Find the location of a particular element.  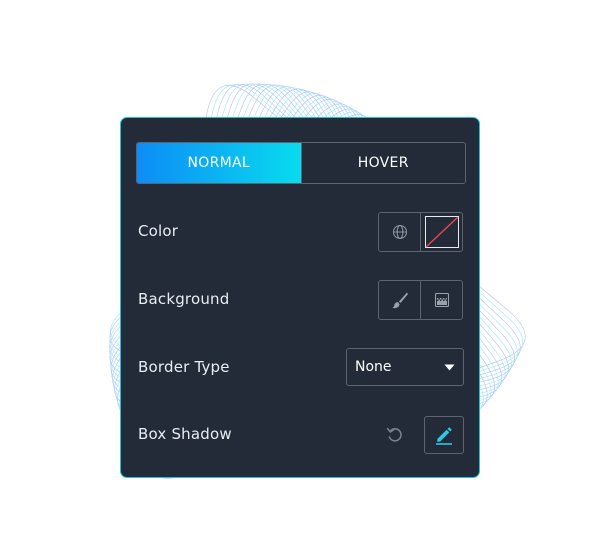

reset-icon is located at coordinates (395, 435).